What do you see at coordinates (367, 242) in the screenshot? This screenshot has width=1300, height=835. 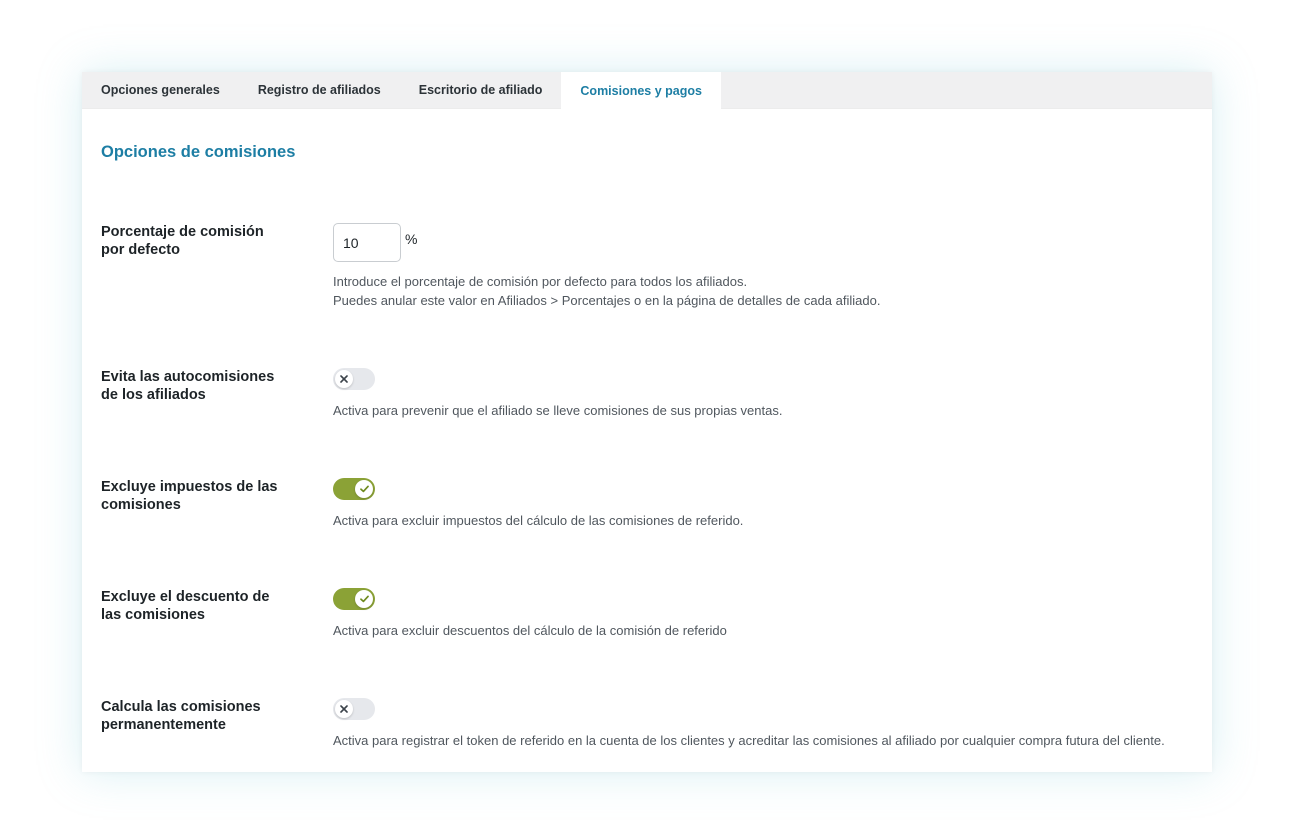 I see `commission-rate-input` at bounding box center [367, 242].